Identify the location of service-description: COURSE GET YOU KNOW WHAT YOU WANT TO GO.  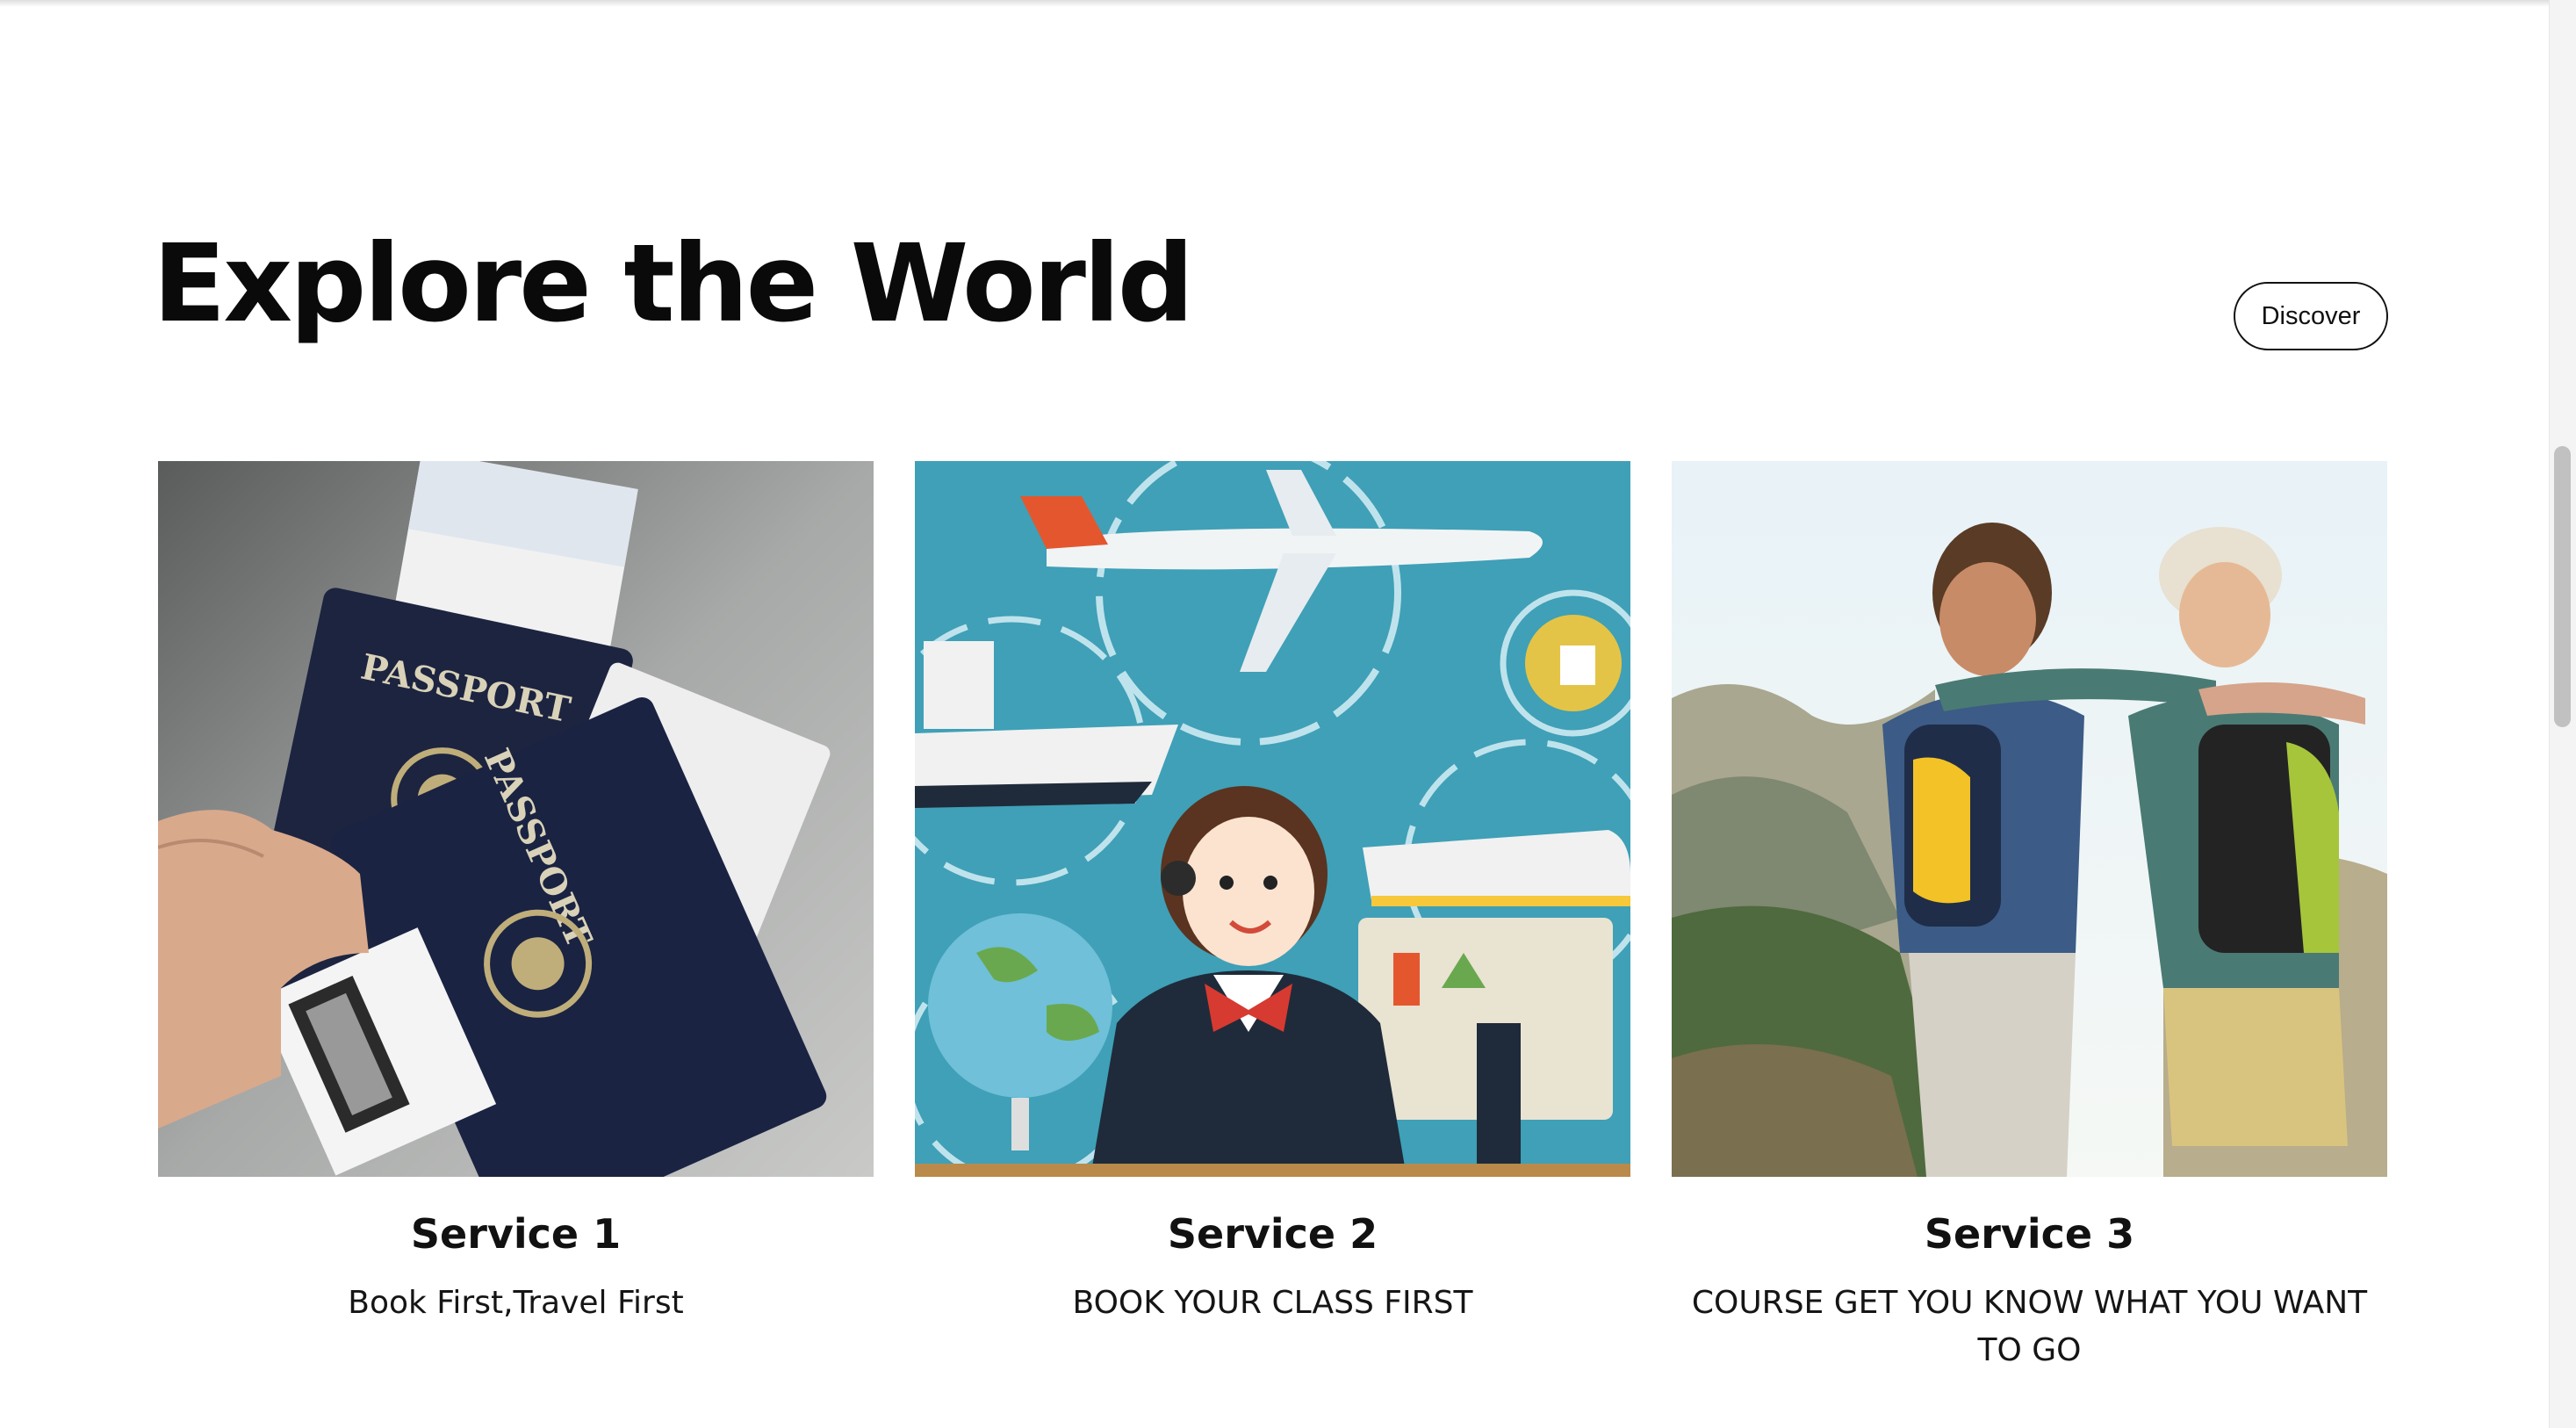
(2029, 1327).